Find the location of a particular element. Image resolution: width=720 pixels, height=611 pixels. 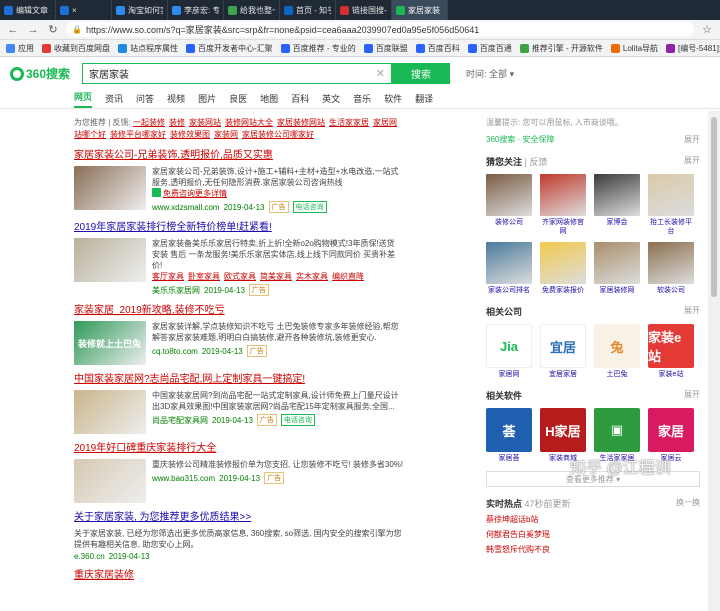

grid-item: 免费家装报价 is located at coordinates (563, 268).